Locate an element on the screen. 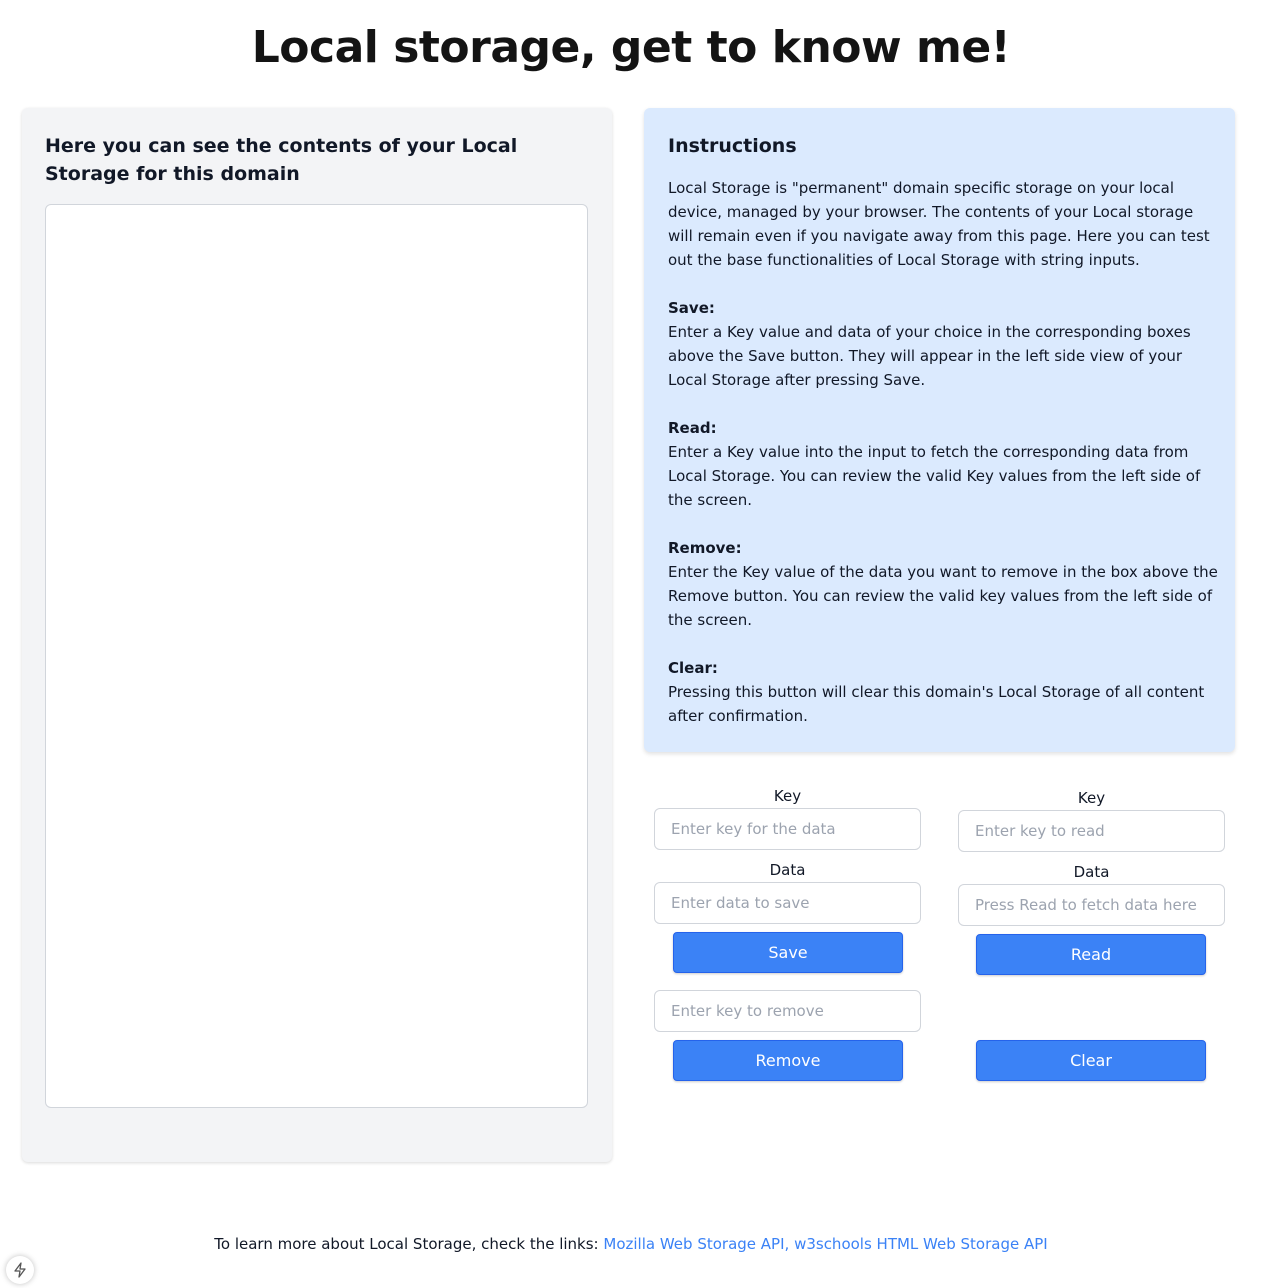 This screenshot has width=1262, height=1288. page-title: Local storage, get to know me! is located at coordinates (631, 47).